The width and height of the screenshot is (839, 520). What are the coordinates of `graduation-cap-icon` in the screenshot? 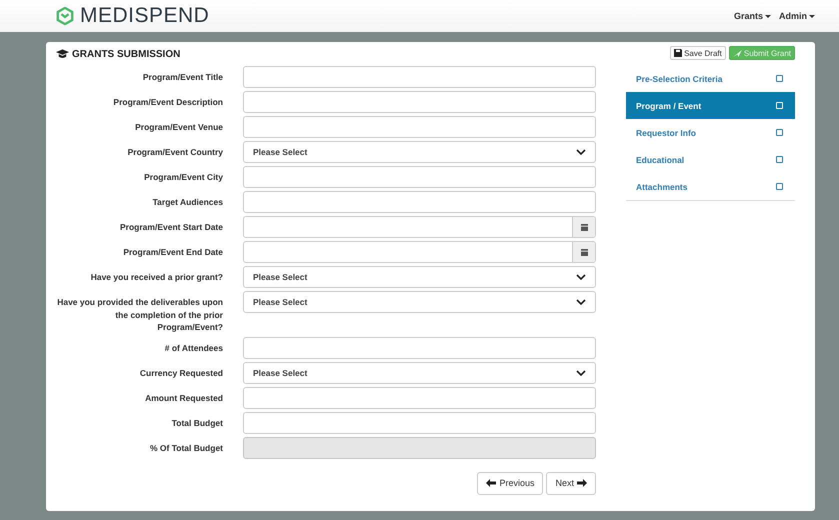 It's located at (62, 54).